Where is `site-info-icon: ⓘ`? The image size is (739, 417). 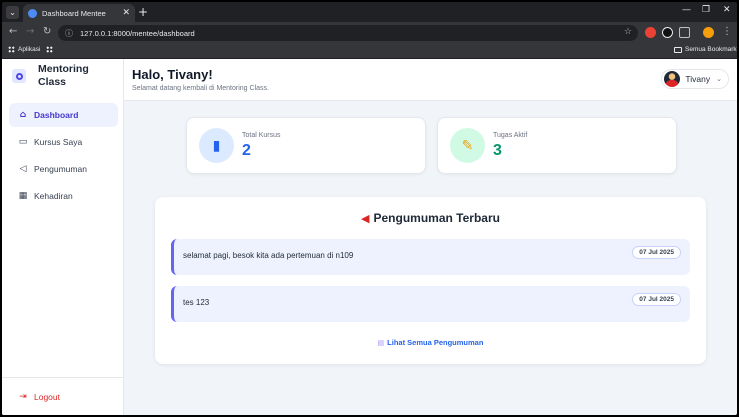 site-info-icon: ⓘ is located at coordinates (69, 33).